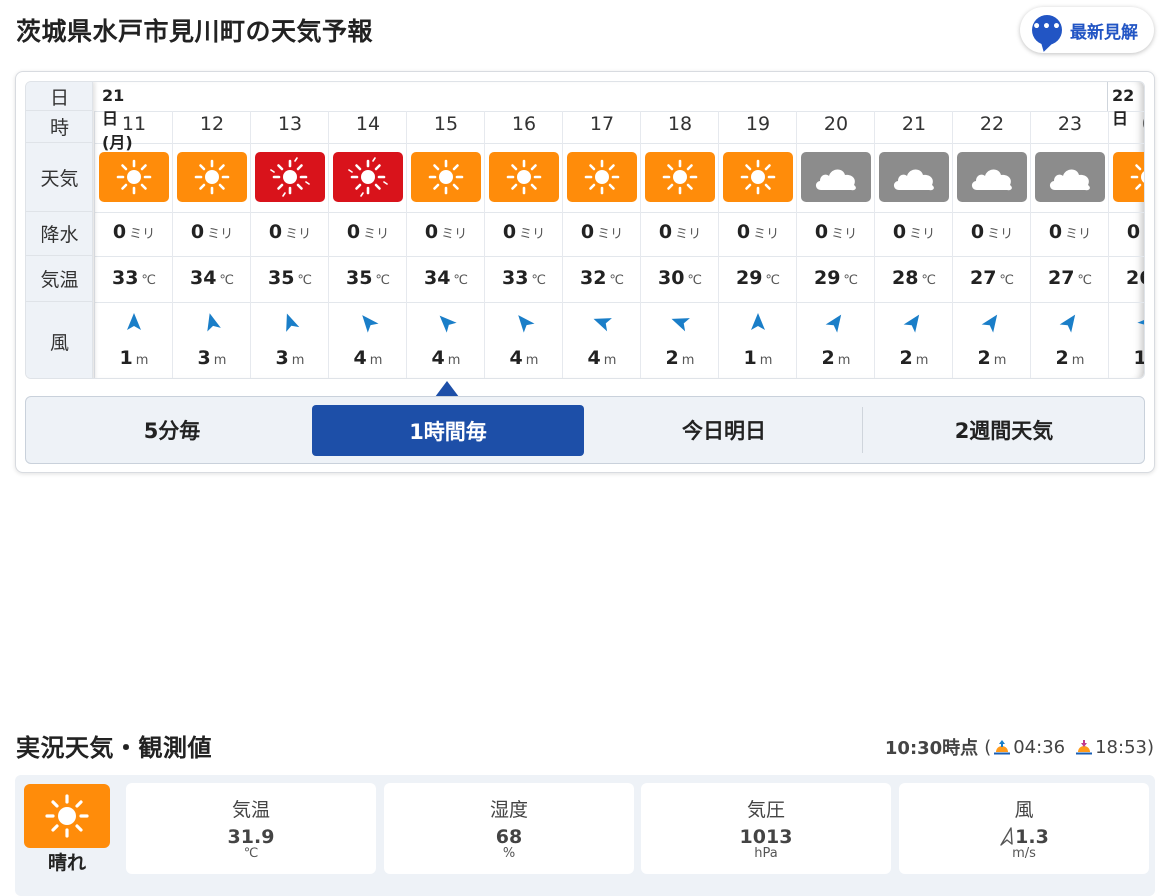 The height and width of the screenshot is (896, 1170). Describe the element at coordinates (59, 127) in the screenshot. I see `row-label-hour: 時` at that location.